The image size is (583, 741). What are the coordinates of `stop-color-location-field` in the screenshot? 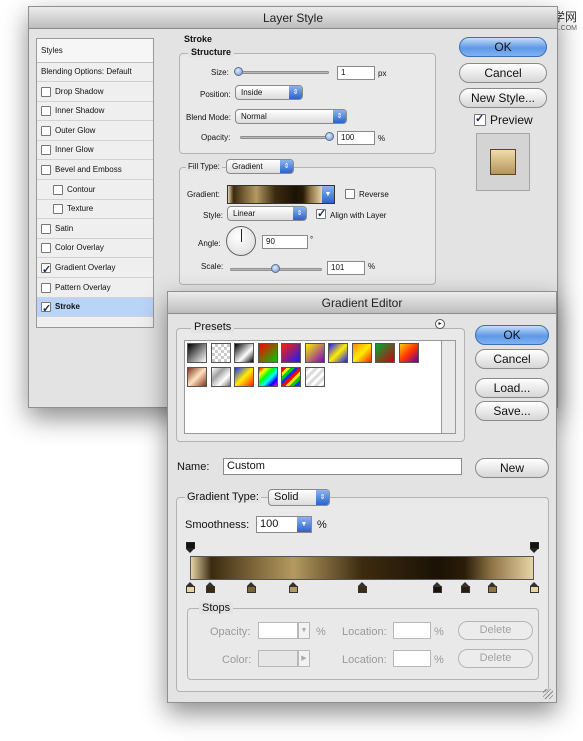 It's located at (412, 658).